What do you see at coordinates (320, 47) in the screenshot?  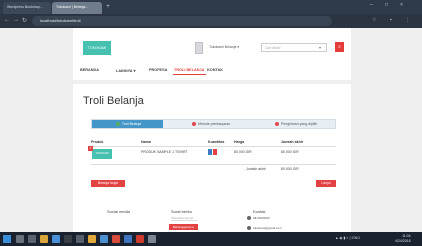 I see `chevron-down-icon: ▾` at bounding box center [320, 47].